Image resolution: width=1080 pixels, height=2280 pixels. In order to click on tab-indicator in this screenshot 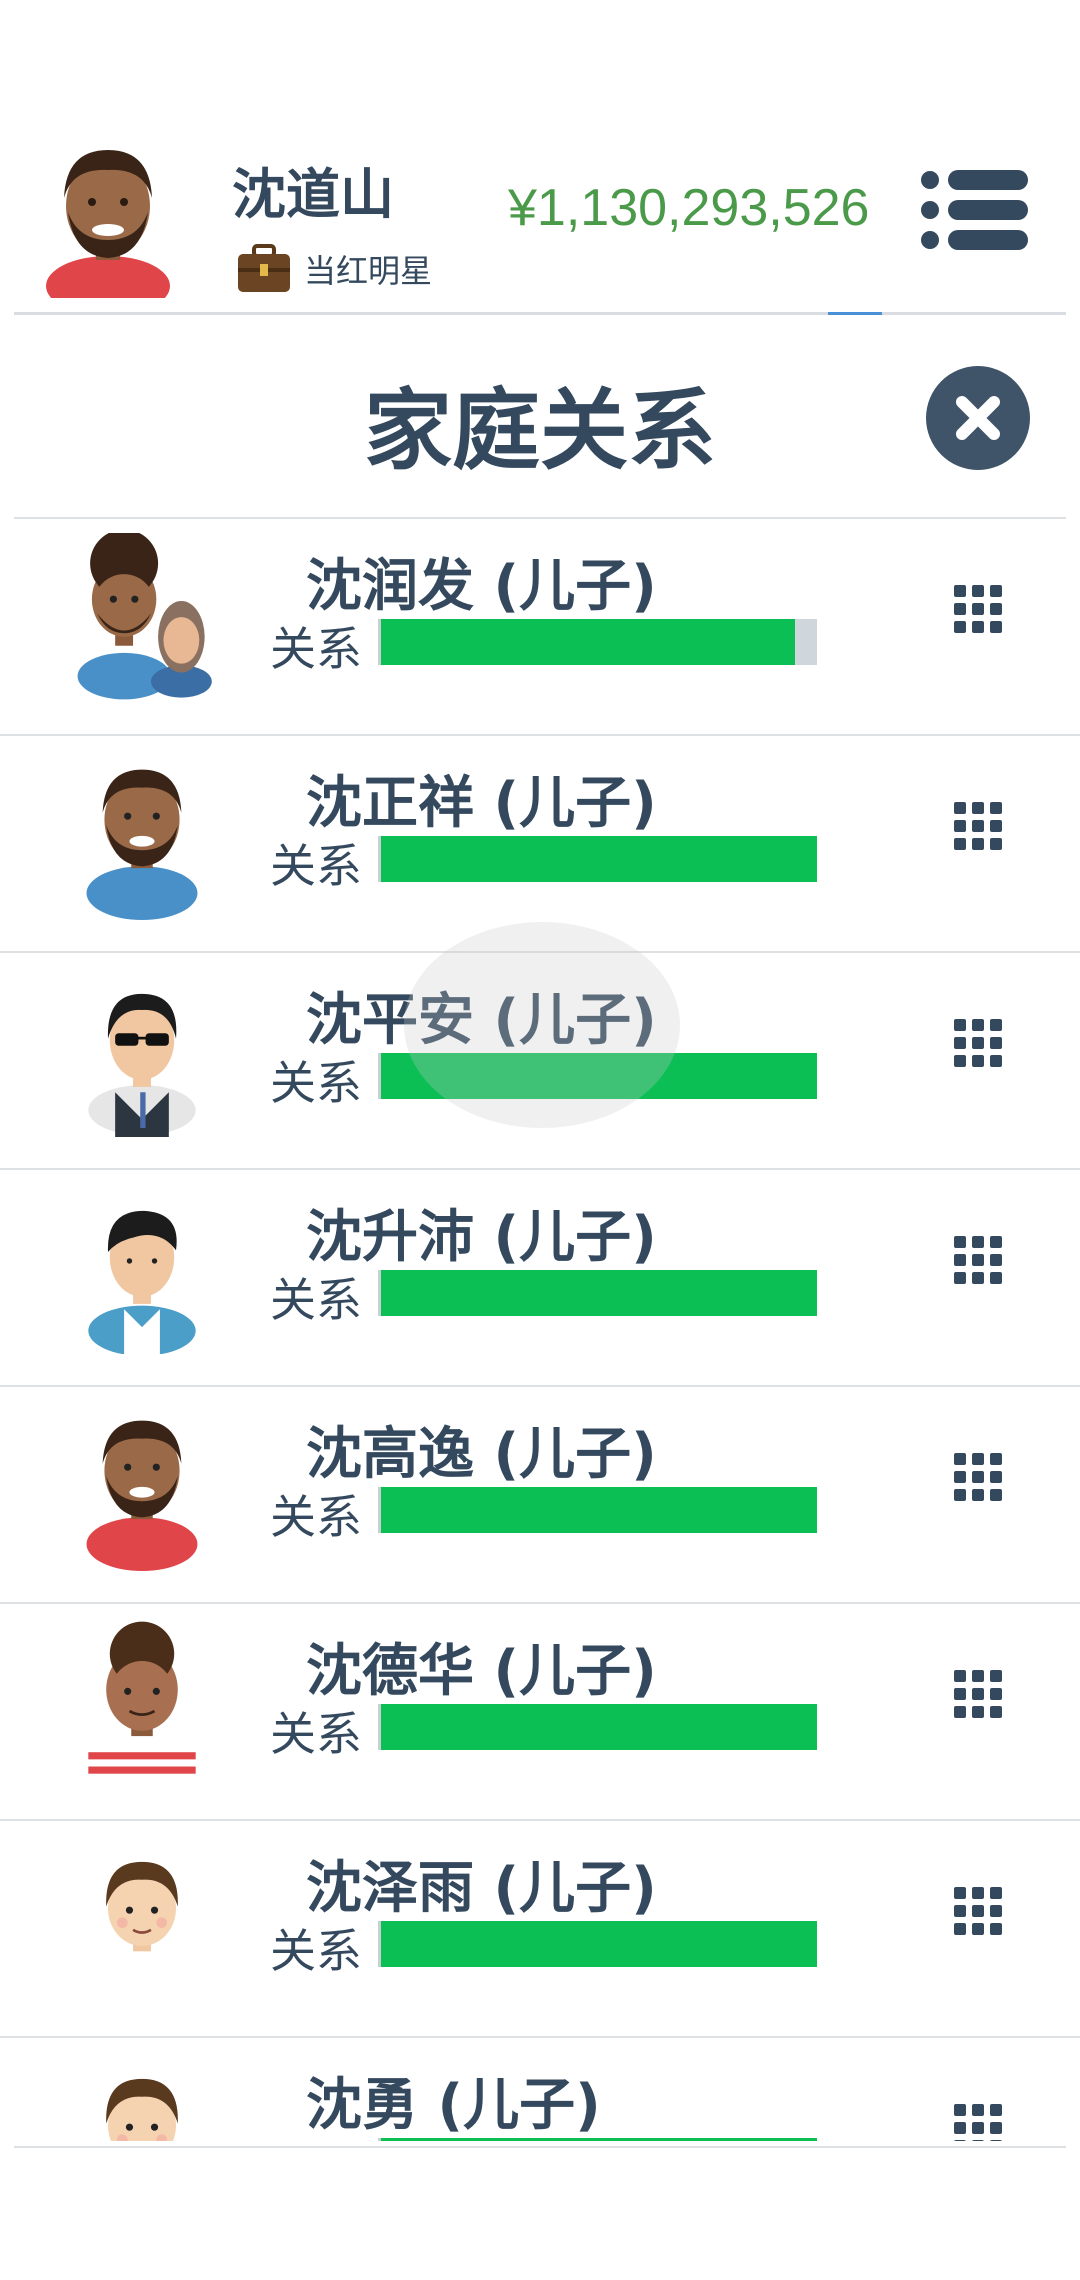, I will do `click(855, 313)`.